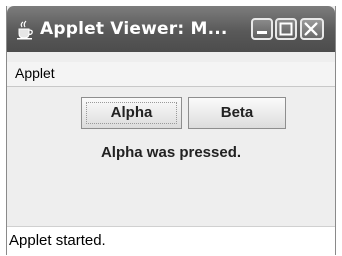 The width and height of the screenshot is (342, 256). What do you see at coordinates (35, 73) in the screenshot?
I see `menu-applet: Applet` at bounding box center [35, 73].